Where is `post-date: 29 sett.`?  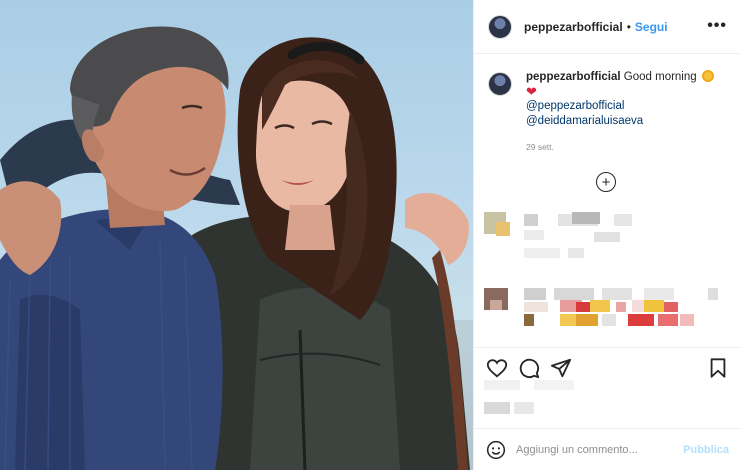 post-date: 29 sett. is located at coordinates (627, 147).